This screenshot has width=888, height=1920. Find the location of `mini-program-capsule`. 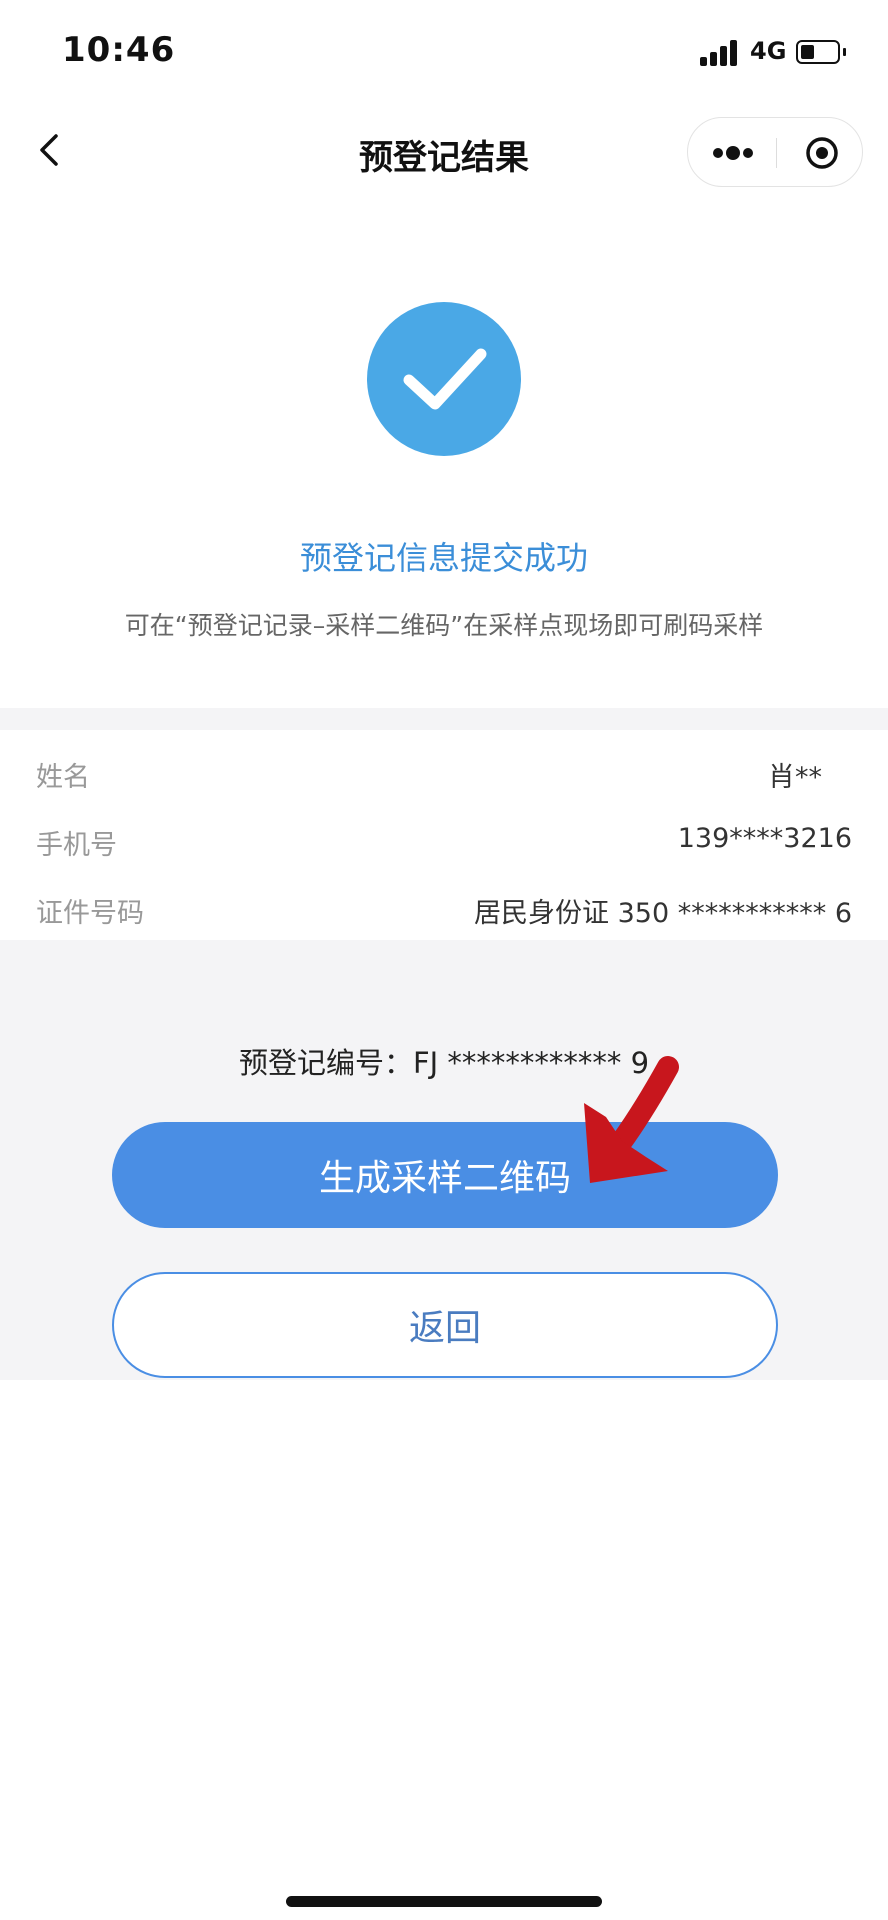

mini-program-capsule is located at coordinates (775, 152).